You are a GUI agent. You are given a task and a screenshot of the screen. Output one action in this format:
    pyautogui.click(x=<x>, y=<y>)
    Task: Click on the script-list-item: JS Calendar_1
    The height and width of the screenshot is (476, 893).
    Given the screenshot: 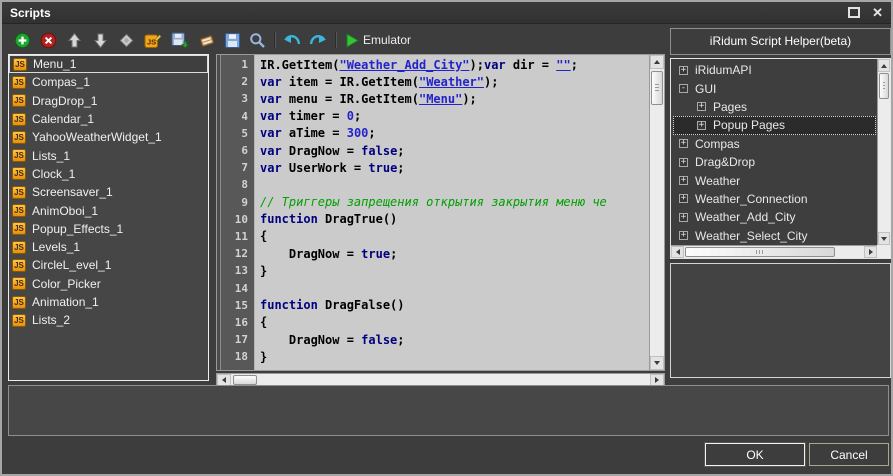 What is the action you would take?
    pyautogui.click(x=108, y=119)
    